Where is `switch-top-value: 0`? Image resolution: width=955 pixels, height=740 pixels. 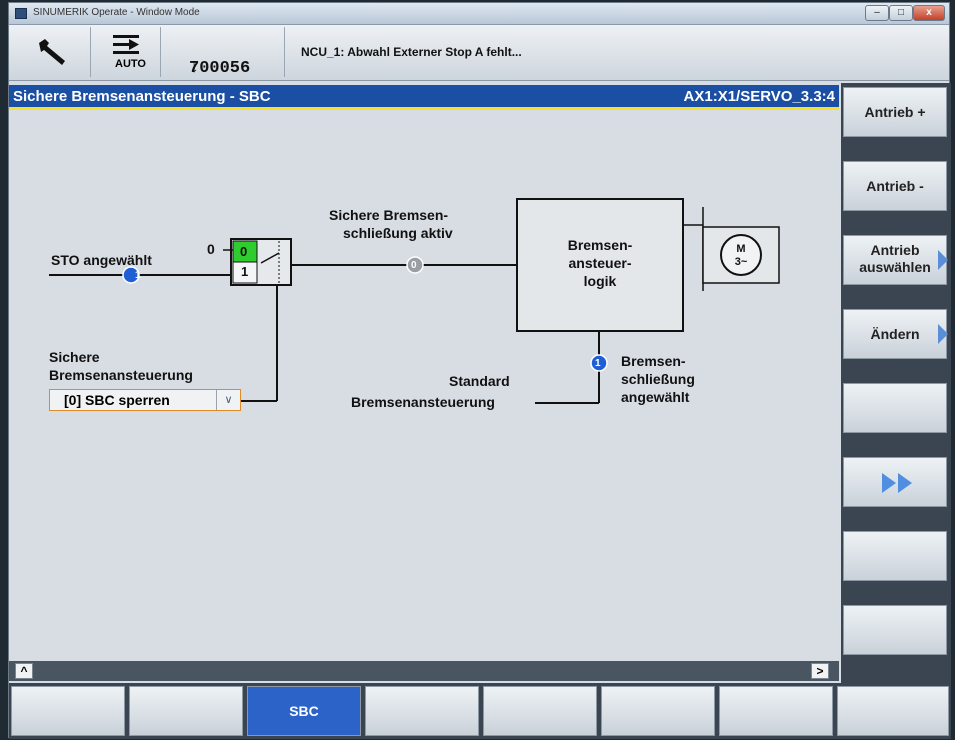 switch-top-value: 0 is located at coordinates (244, 251).